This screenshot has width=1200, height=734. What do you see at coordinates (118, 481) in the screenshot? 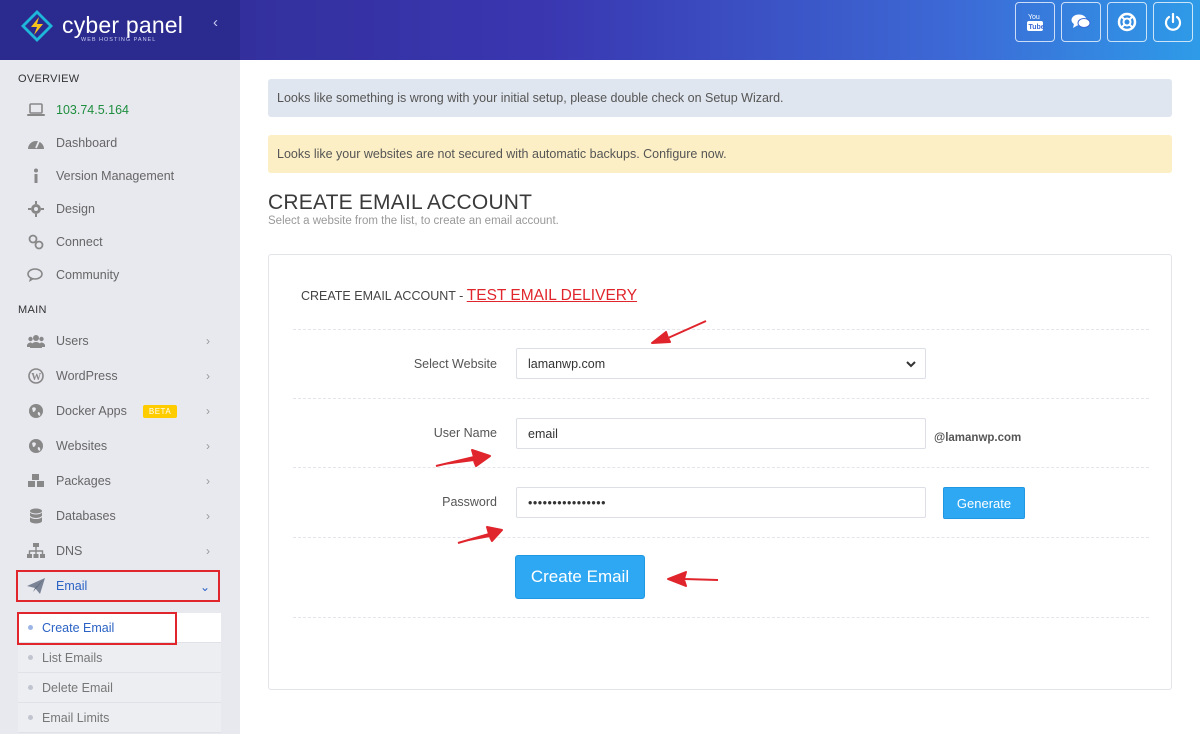
I see `sidebar-item-packages: Packages ›` at bounding box center [118, 481].